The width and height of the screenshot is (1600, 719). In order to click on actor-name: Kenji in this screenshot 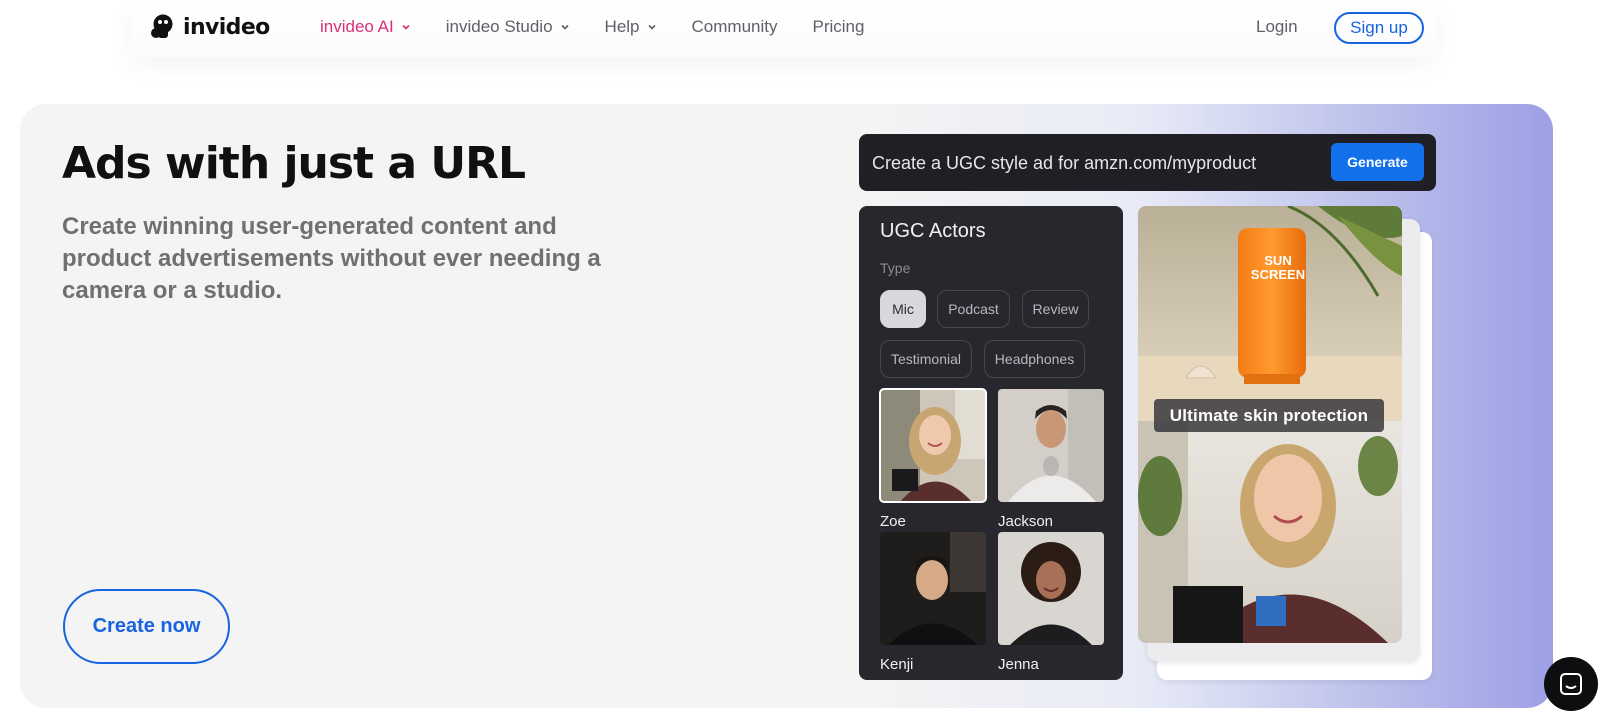, I will do `click(897, 664)`.